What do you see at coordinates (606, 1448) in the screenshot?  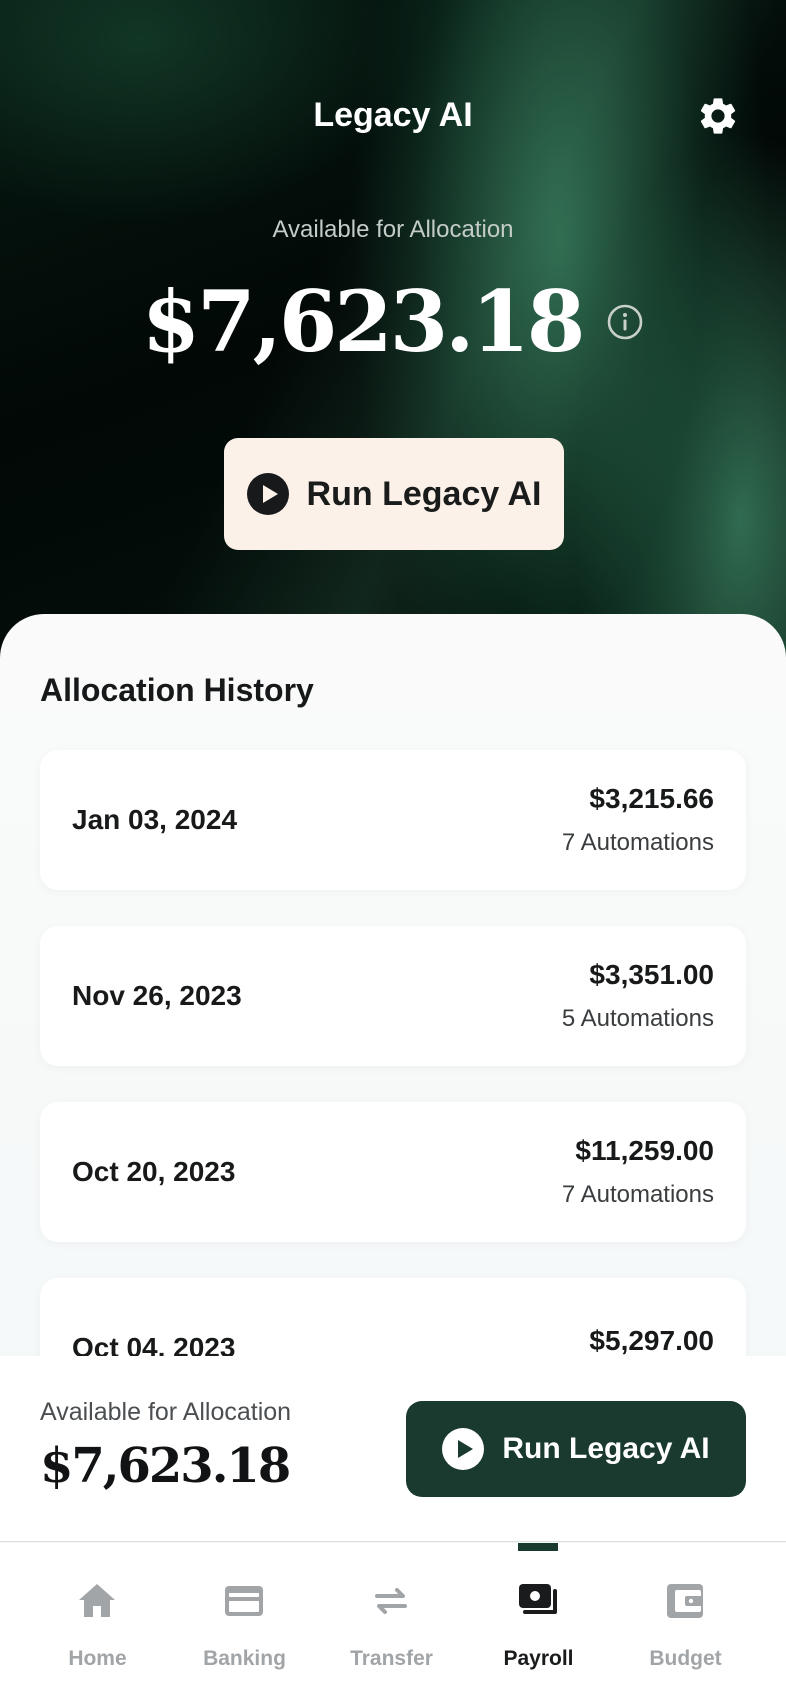 I see `footer-run-legacy-ai-label: Run Legacy AI` at bounding box center [606, 1448].